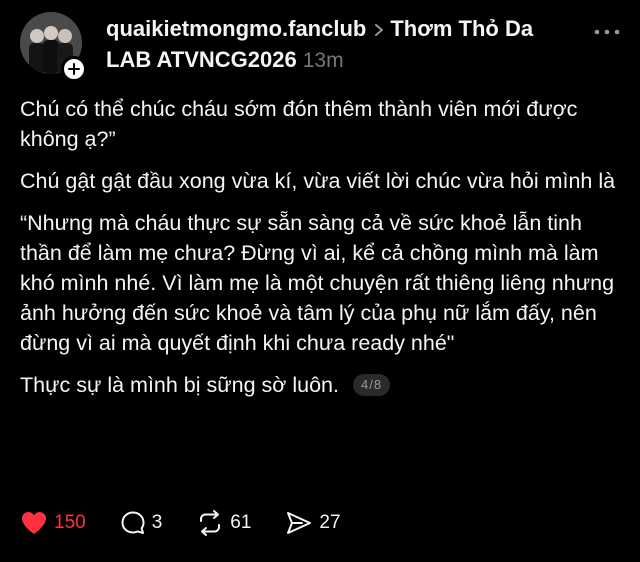  I want to click on repost-button: 61, so click(223, 523).